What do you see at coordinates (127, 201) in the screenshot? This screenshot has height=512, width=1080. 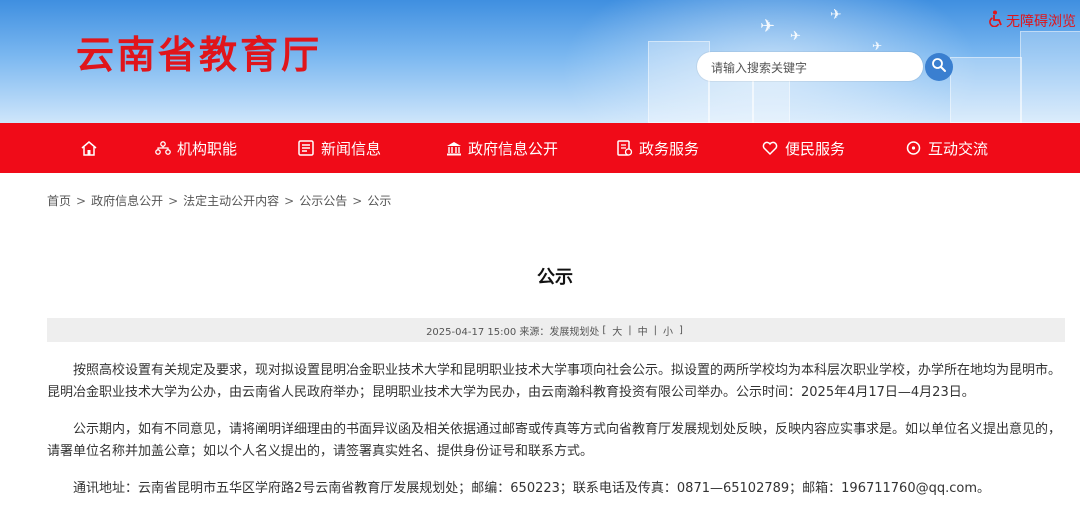 I see `breadcrumb-gov-info: 政府信息公开` at bounding box center [127, 201].